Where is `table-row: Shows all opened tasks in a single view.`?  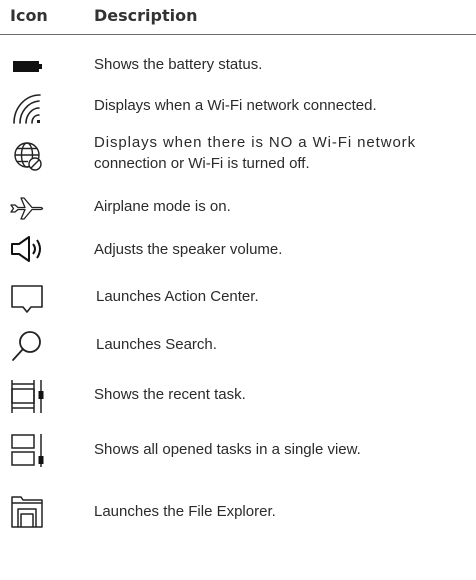 table-row: Shows all opened tasks in a single view. is located at coordinates (238, 447).